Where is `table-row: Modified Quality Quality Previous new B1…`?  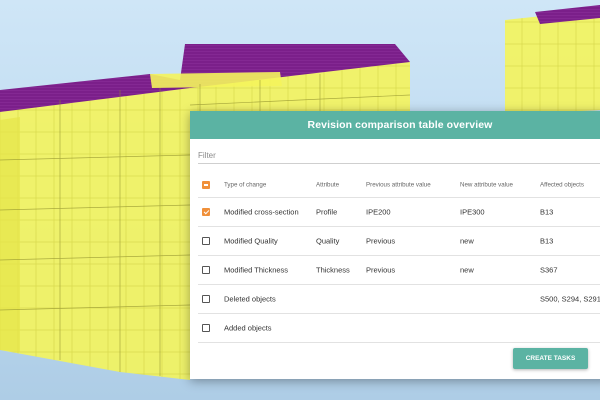
table-row: Modified Quality Quality Previous new B1… is located at coordinates (399, 241).